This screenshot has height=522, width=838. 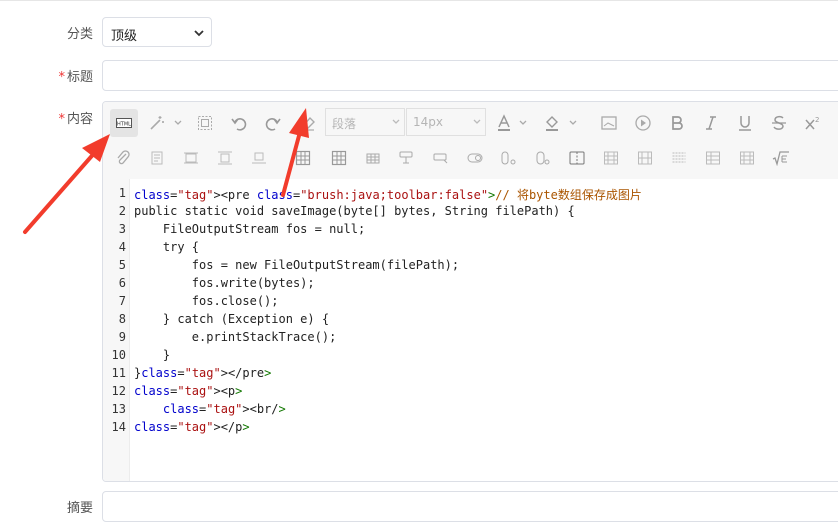 I want to click on insert-column-button, so click(x=373, y=158).